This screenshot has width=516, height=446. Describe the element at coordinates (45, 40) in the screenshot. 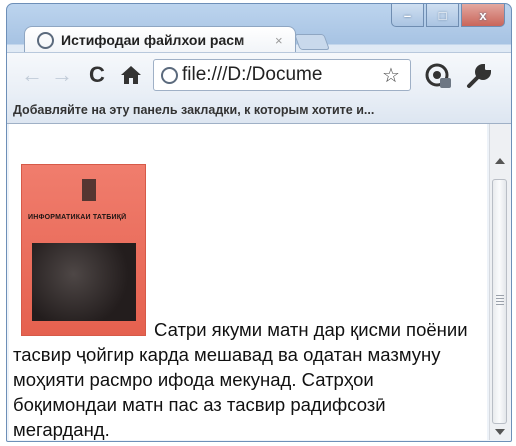

I see `page-favicon-icon` at that location.